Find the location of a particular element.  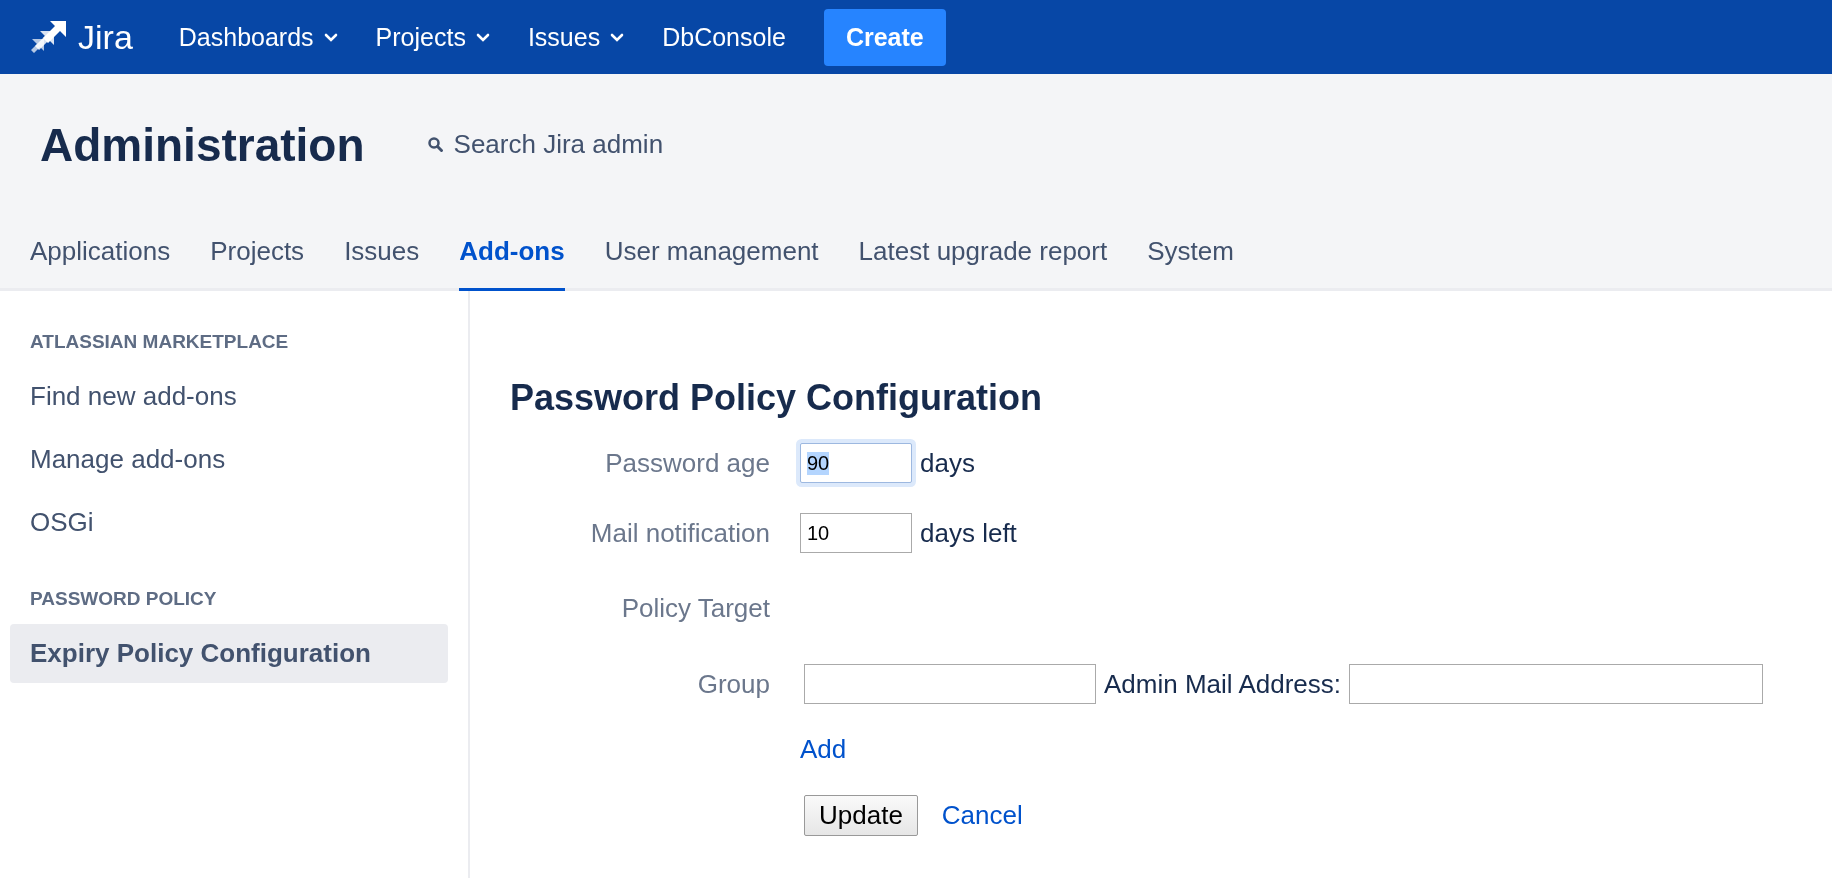

nav-link: DbConsole is located at coordinates (724, 37).